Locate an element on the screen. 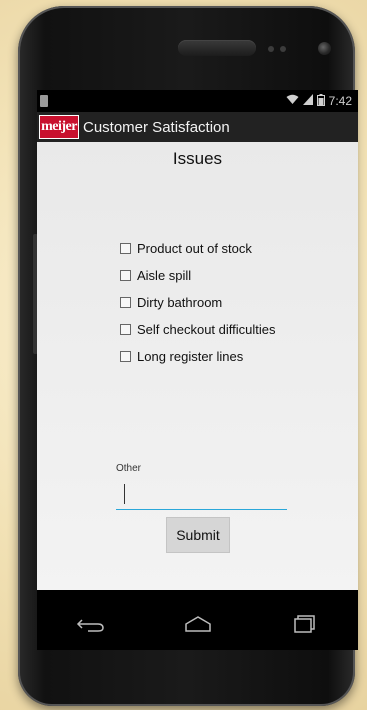 The width and height of the screenshot is (367, 710). checkbox-self-checkout-difficulties: Self checkout difficulties is located at coordinates (198, 329).